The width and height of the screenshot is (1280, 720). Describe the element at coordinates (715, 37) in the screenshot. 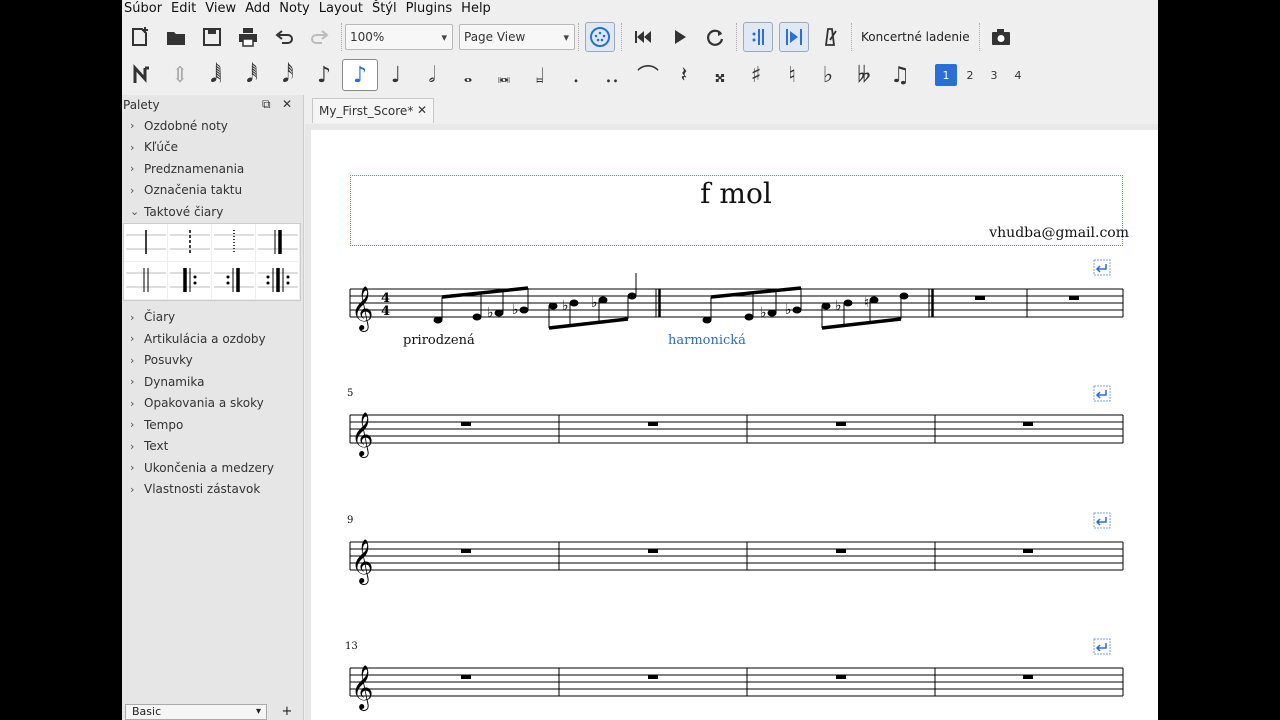

I see `loop-button` at that location.